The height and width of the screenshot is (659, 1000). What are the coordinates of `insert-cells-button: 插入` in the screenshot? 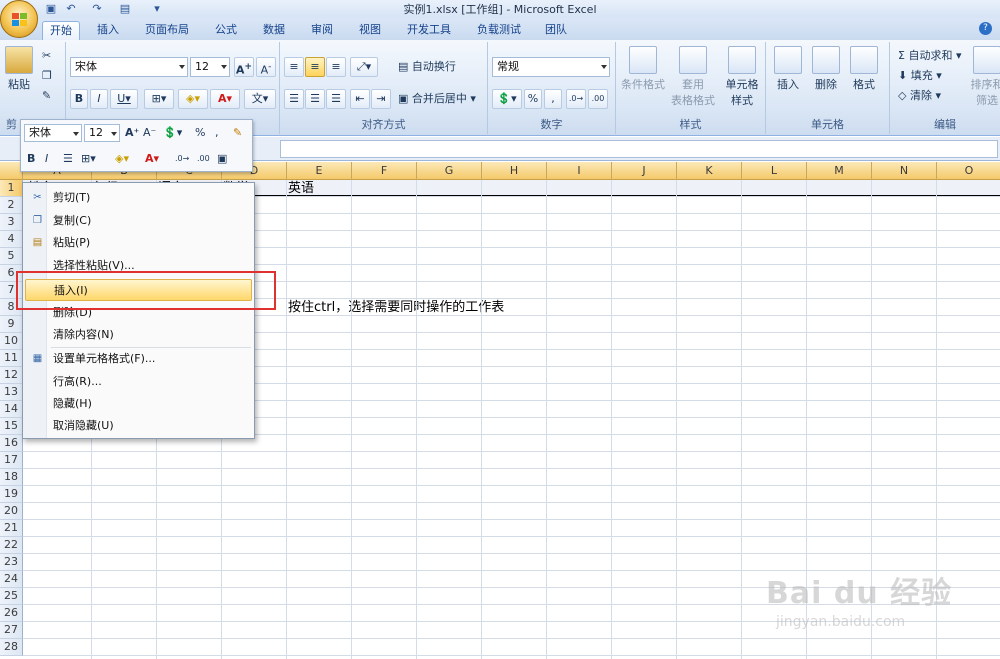 It's located at (788, 69).